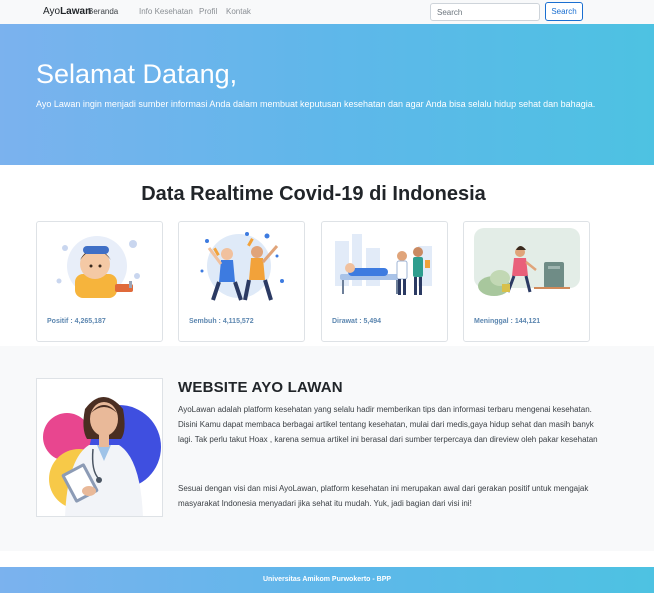  I want to click on brand-bold: Lawan, so click(76, 11).